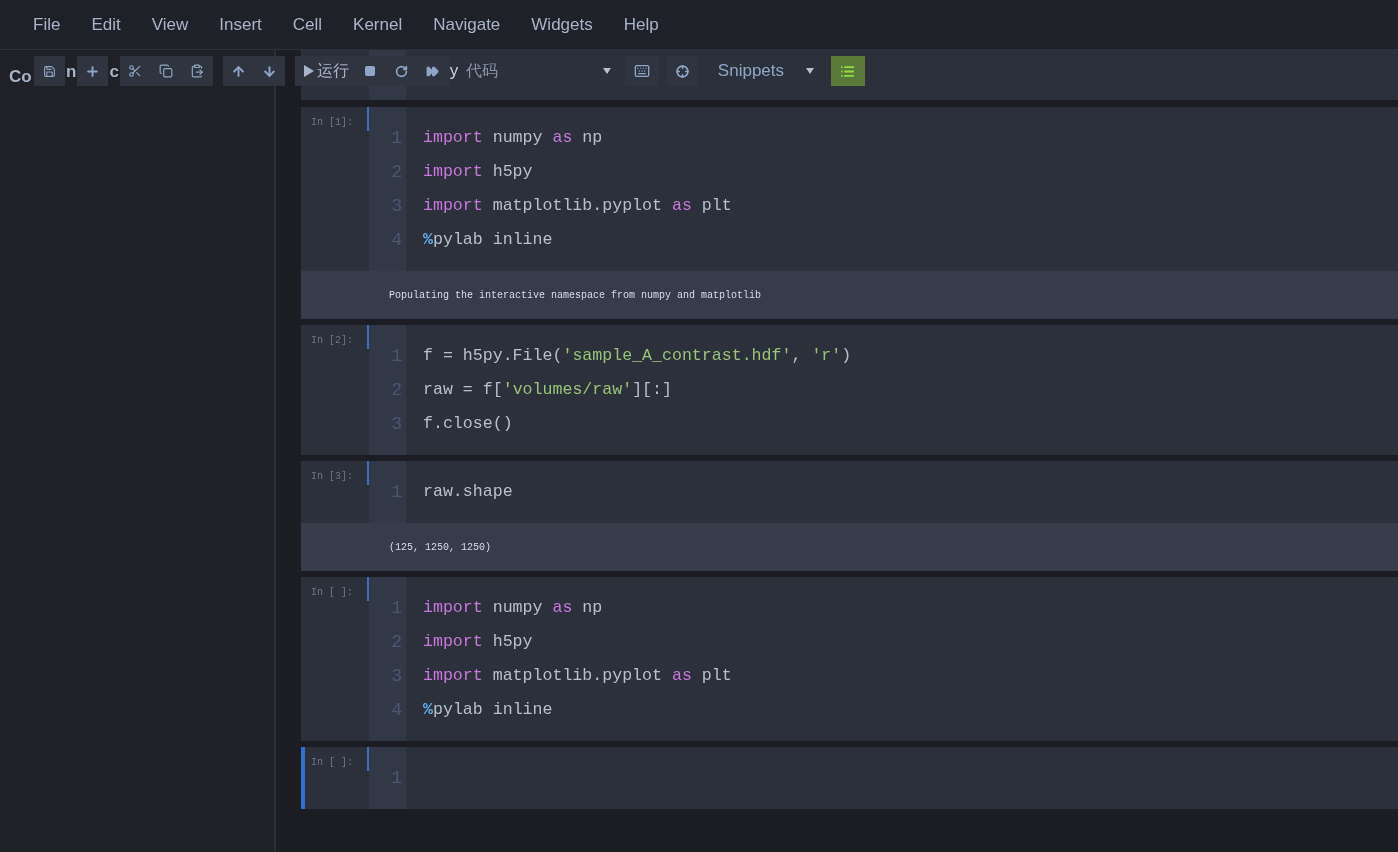  I want to click on code-line: f = h5py.File('sample_A_contrast.hdf', 'r'), so click(637, 356).